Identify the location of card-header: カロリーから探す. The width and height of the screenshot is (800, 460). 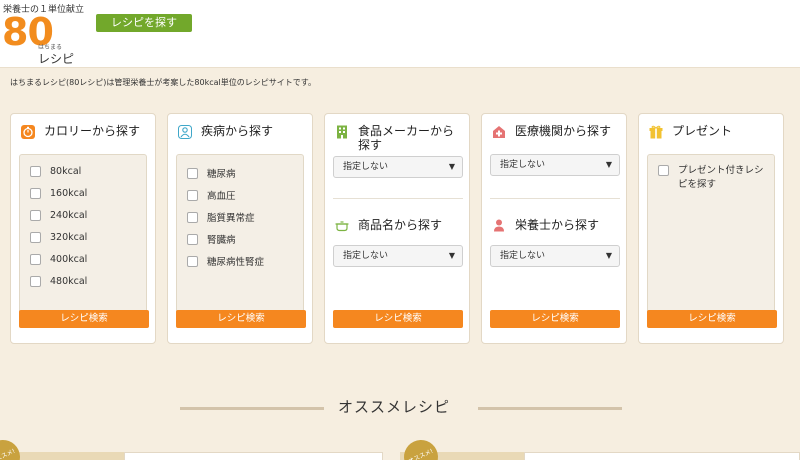
(85, 131).